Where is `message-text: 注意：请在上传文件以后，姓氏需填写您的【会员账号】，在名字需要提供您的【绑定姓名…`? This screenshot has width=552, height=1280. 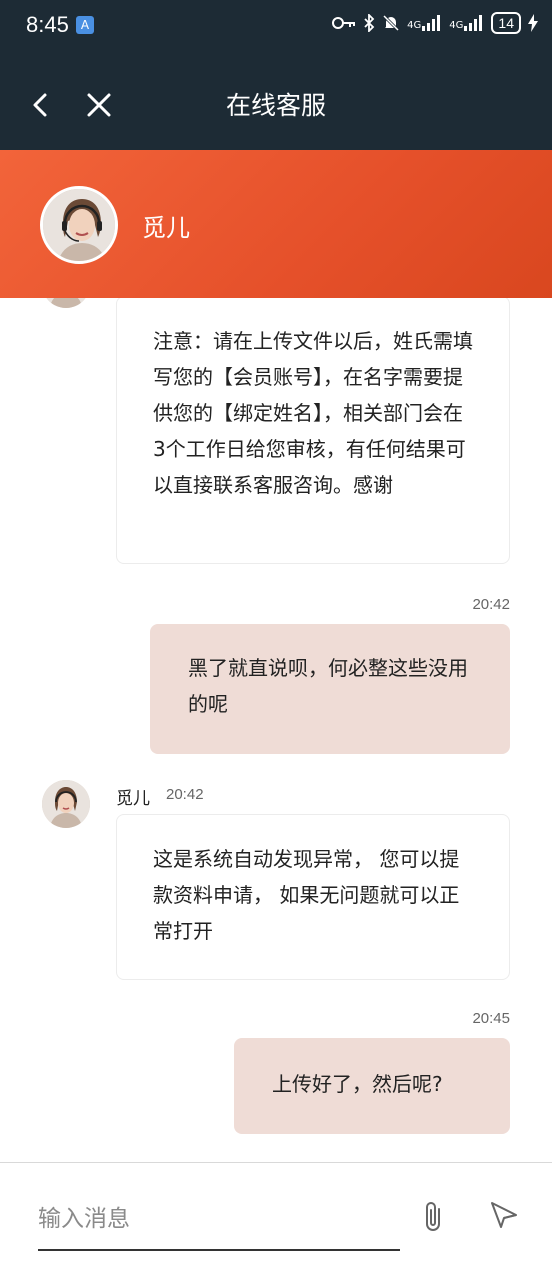
message-text: 注意：请在上传文件以后，姓氏需填写您的【会员账号】，在名字需要提供您的【绑定姓名… is located at coordinates (313, 413).